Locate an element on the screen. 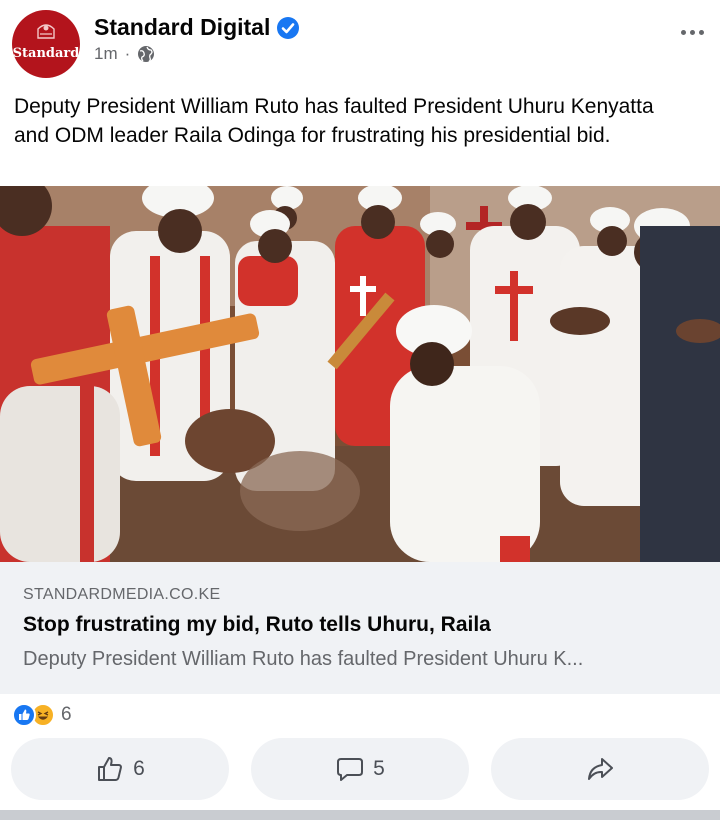  page-avatar: Standard is located at coordinates (46, 44).